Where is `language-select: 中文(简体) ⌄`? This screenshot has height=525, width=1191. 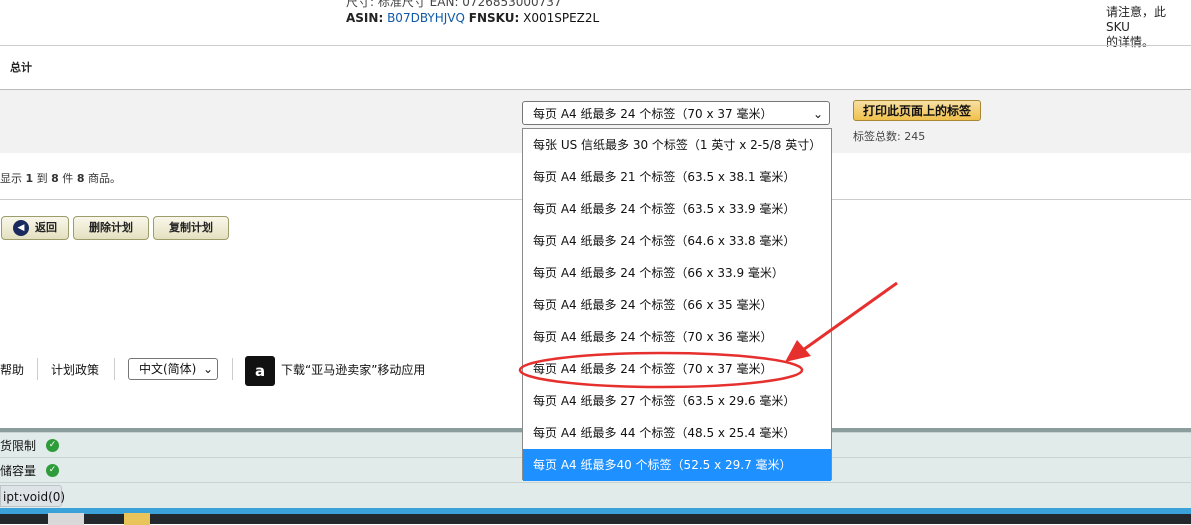 language-select: 中文(简体) ⌄ is located at coordinates (173, 369).